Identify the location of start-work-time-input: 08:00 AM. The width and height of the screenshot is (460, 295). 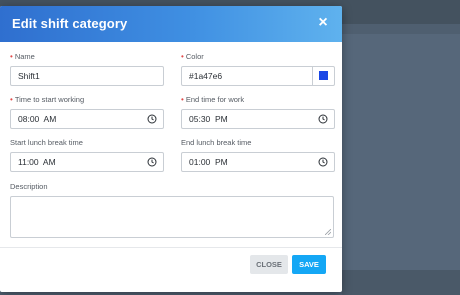
(87, 119).